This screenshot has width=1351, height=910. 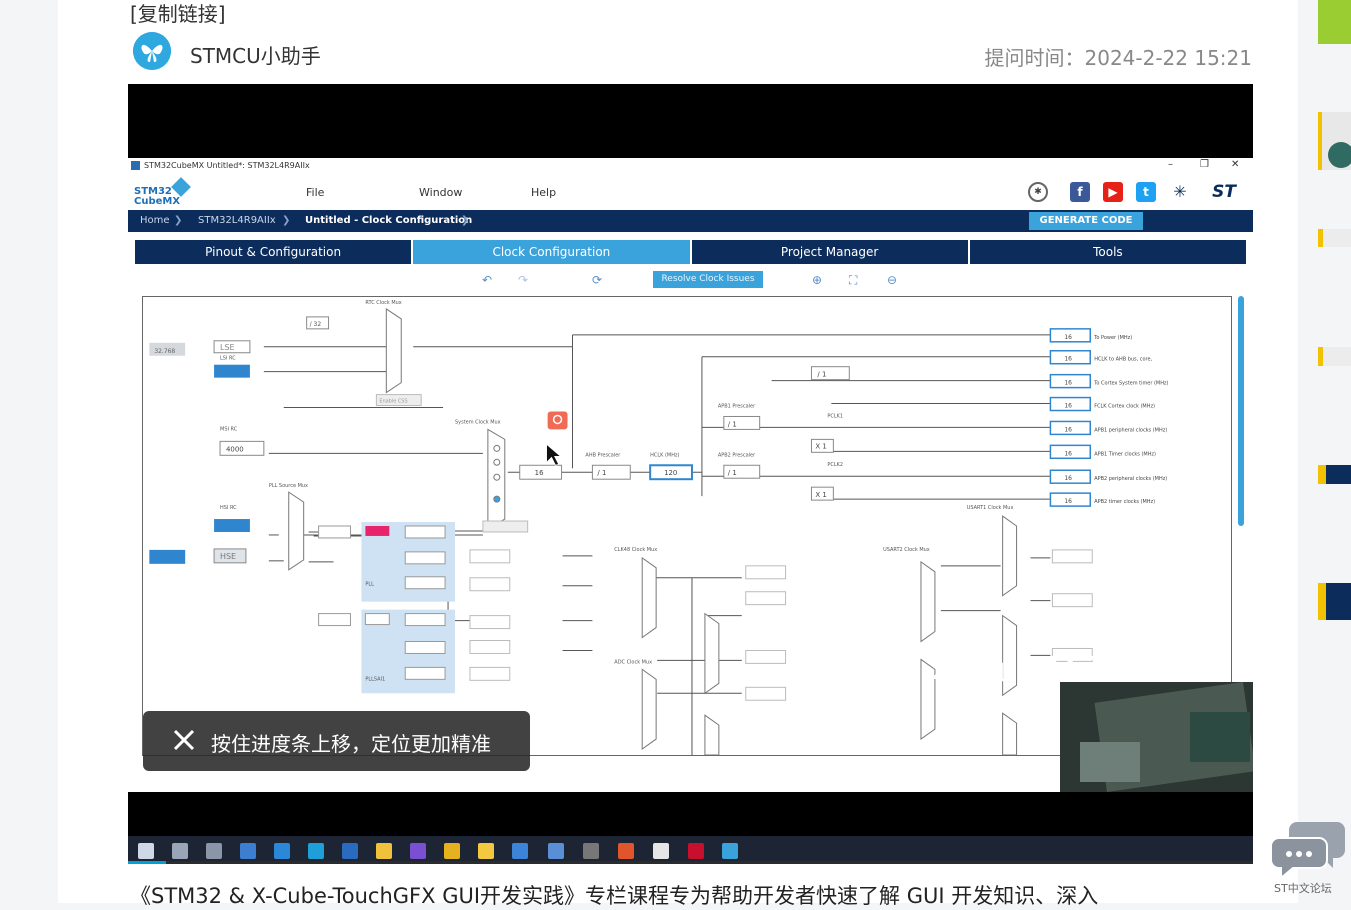 I want to click on browser-icon, so click(x=350, y=851).